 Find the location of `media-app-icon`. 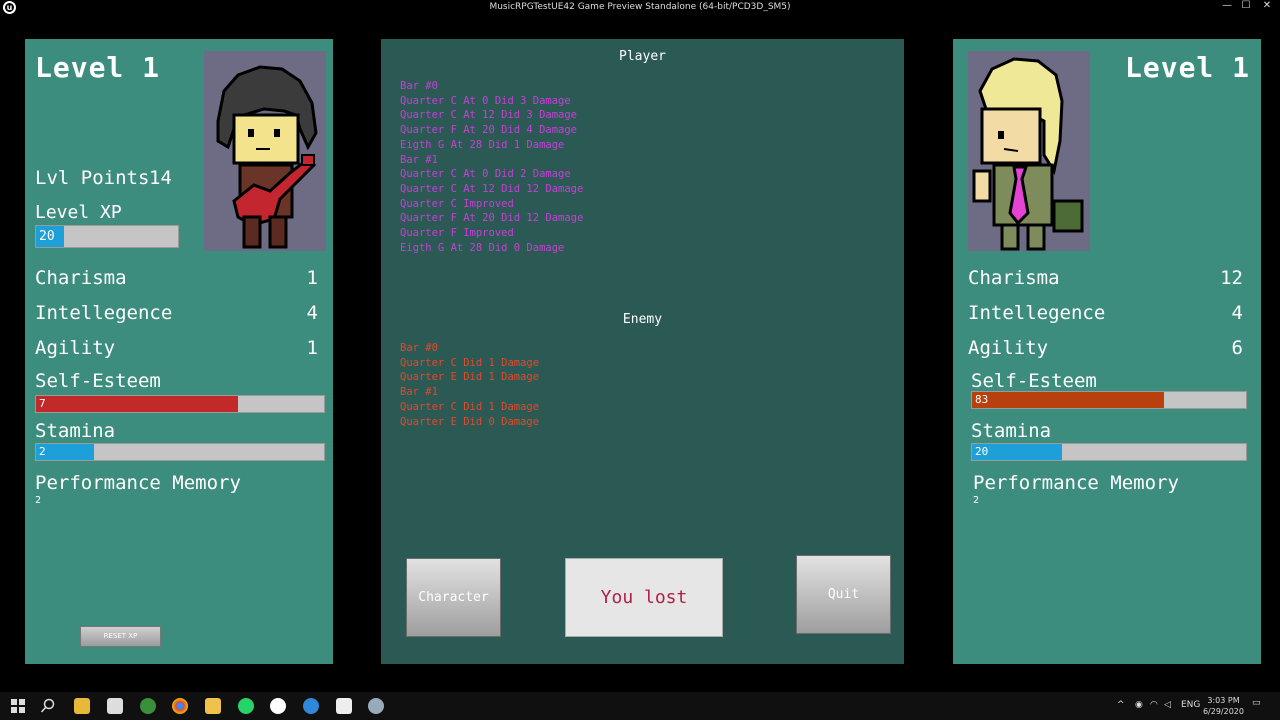

media-app-icon is located at coordinates (376, 706).